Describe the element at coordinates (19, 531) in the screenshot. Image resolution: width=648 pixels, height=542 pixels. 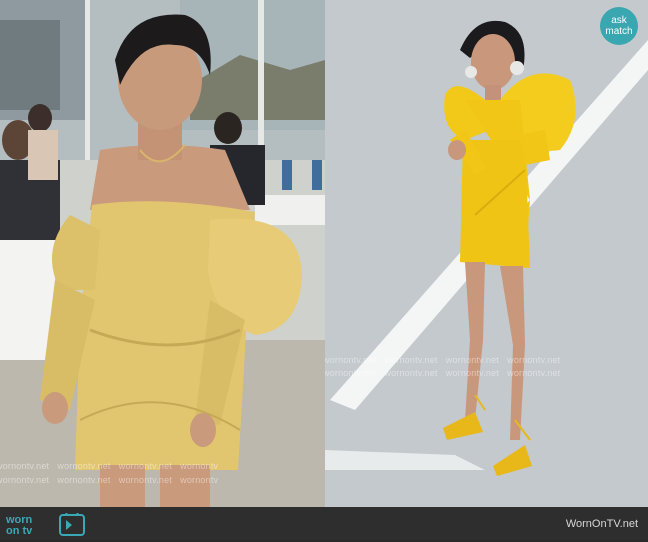
I see `logo-word-ontv: on tv` at that location.